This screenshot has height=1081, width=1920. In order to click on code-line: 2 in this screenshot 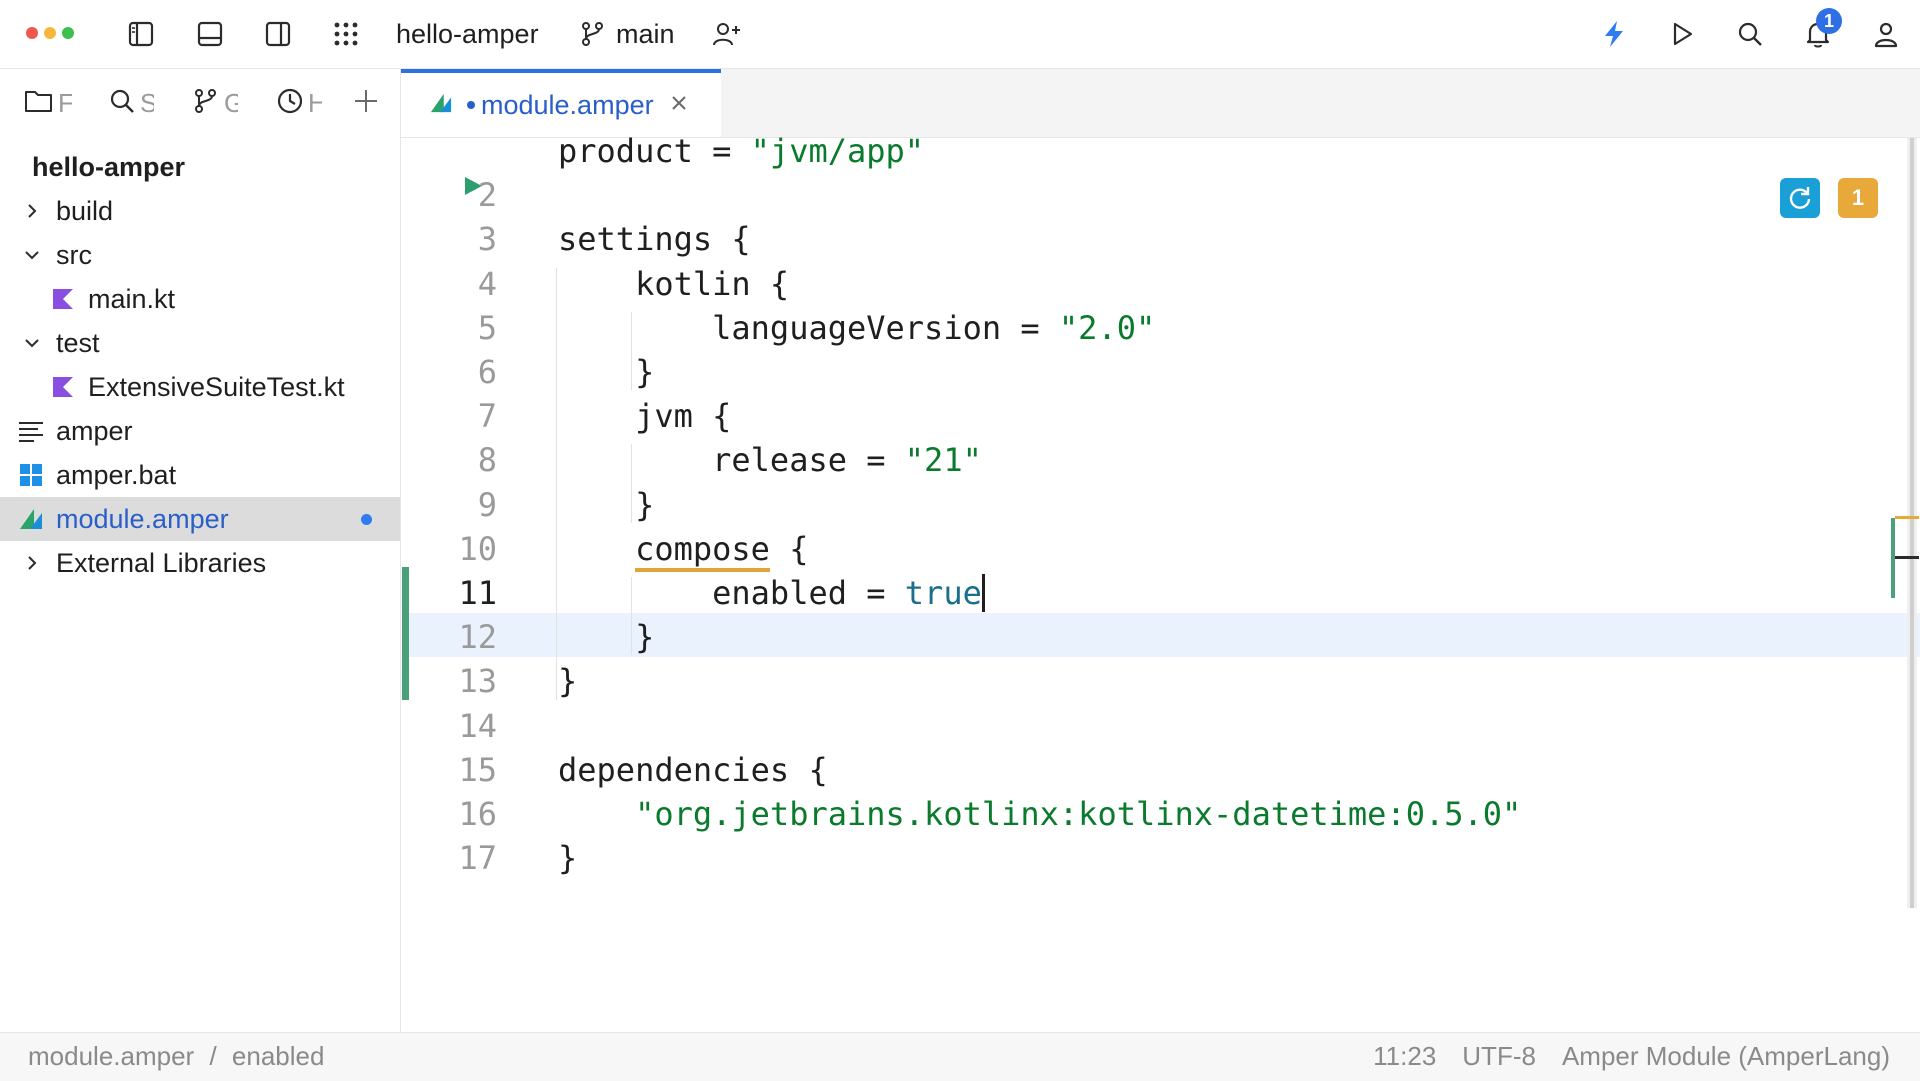, I will do `click(1151, 195)`.